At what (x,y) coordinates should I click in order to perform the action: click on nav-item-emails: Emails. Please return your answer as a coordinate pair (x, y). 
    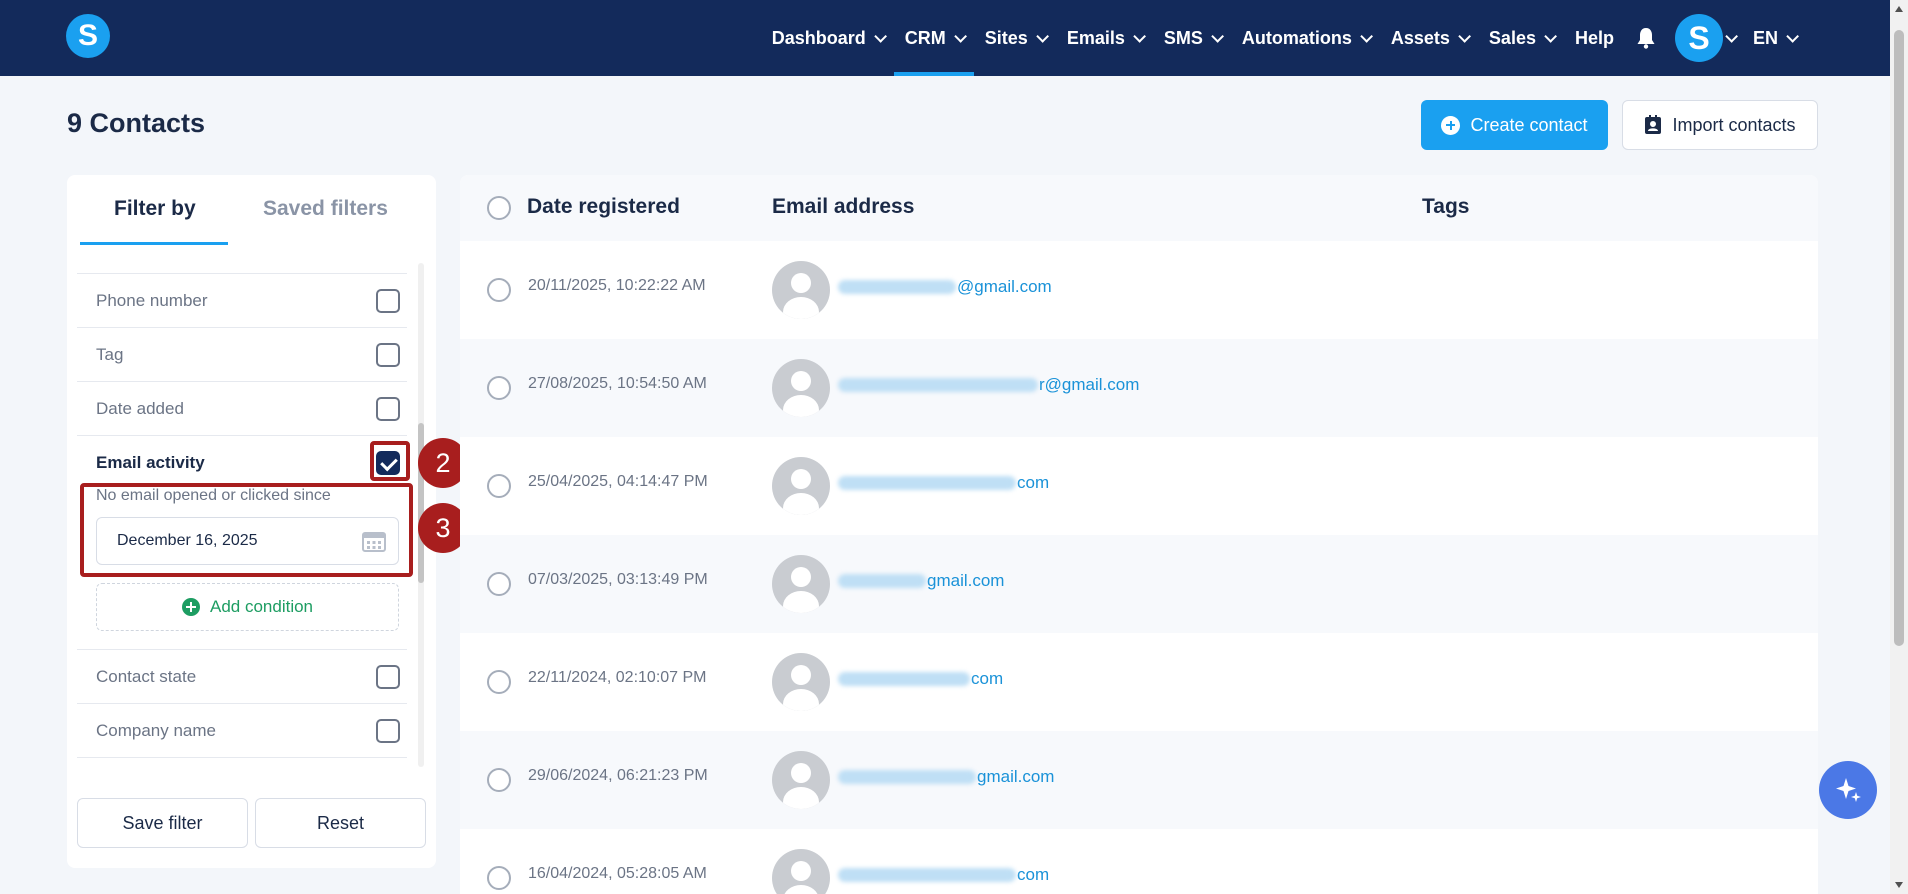
    Looking at the image, I should click on (1104, 38).